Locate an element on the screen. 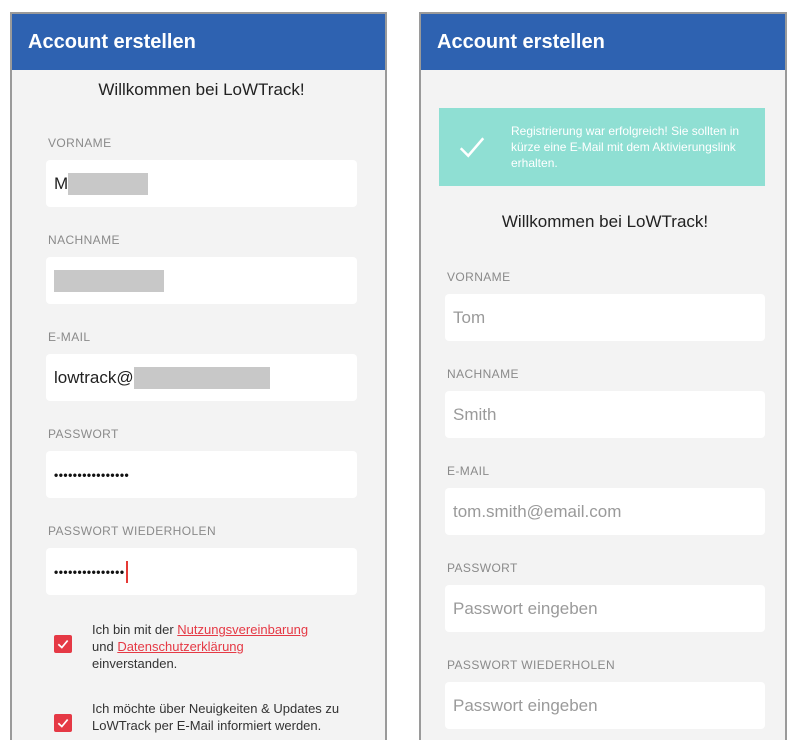 The image size is (793, 740). email-value: lowtrack@ is located at coordinates (94, 377).